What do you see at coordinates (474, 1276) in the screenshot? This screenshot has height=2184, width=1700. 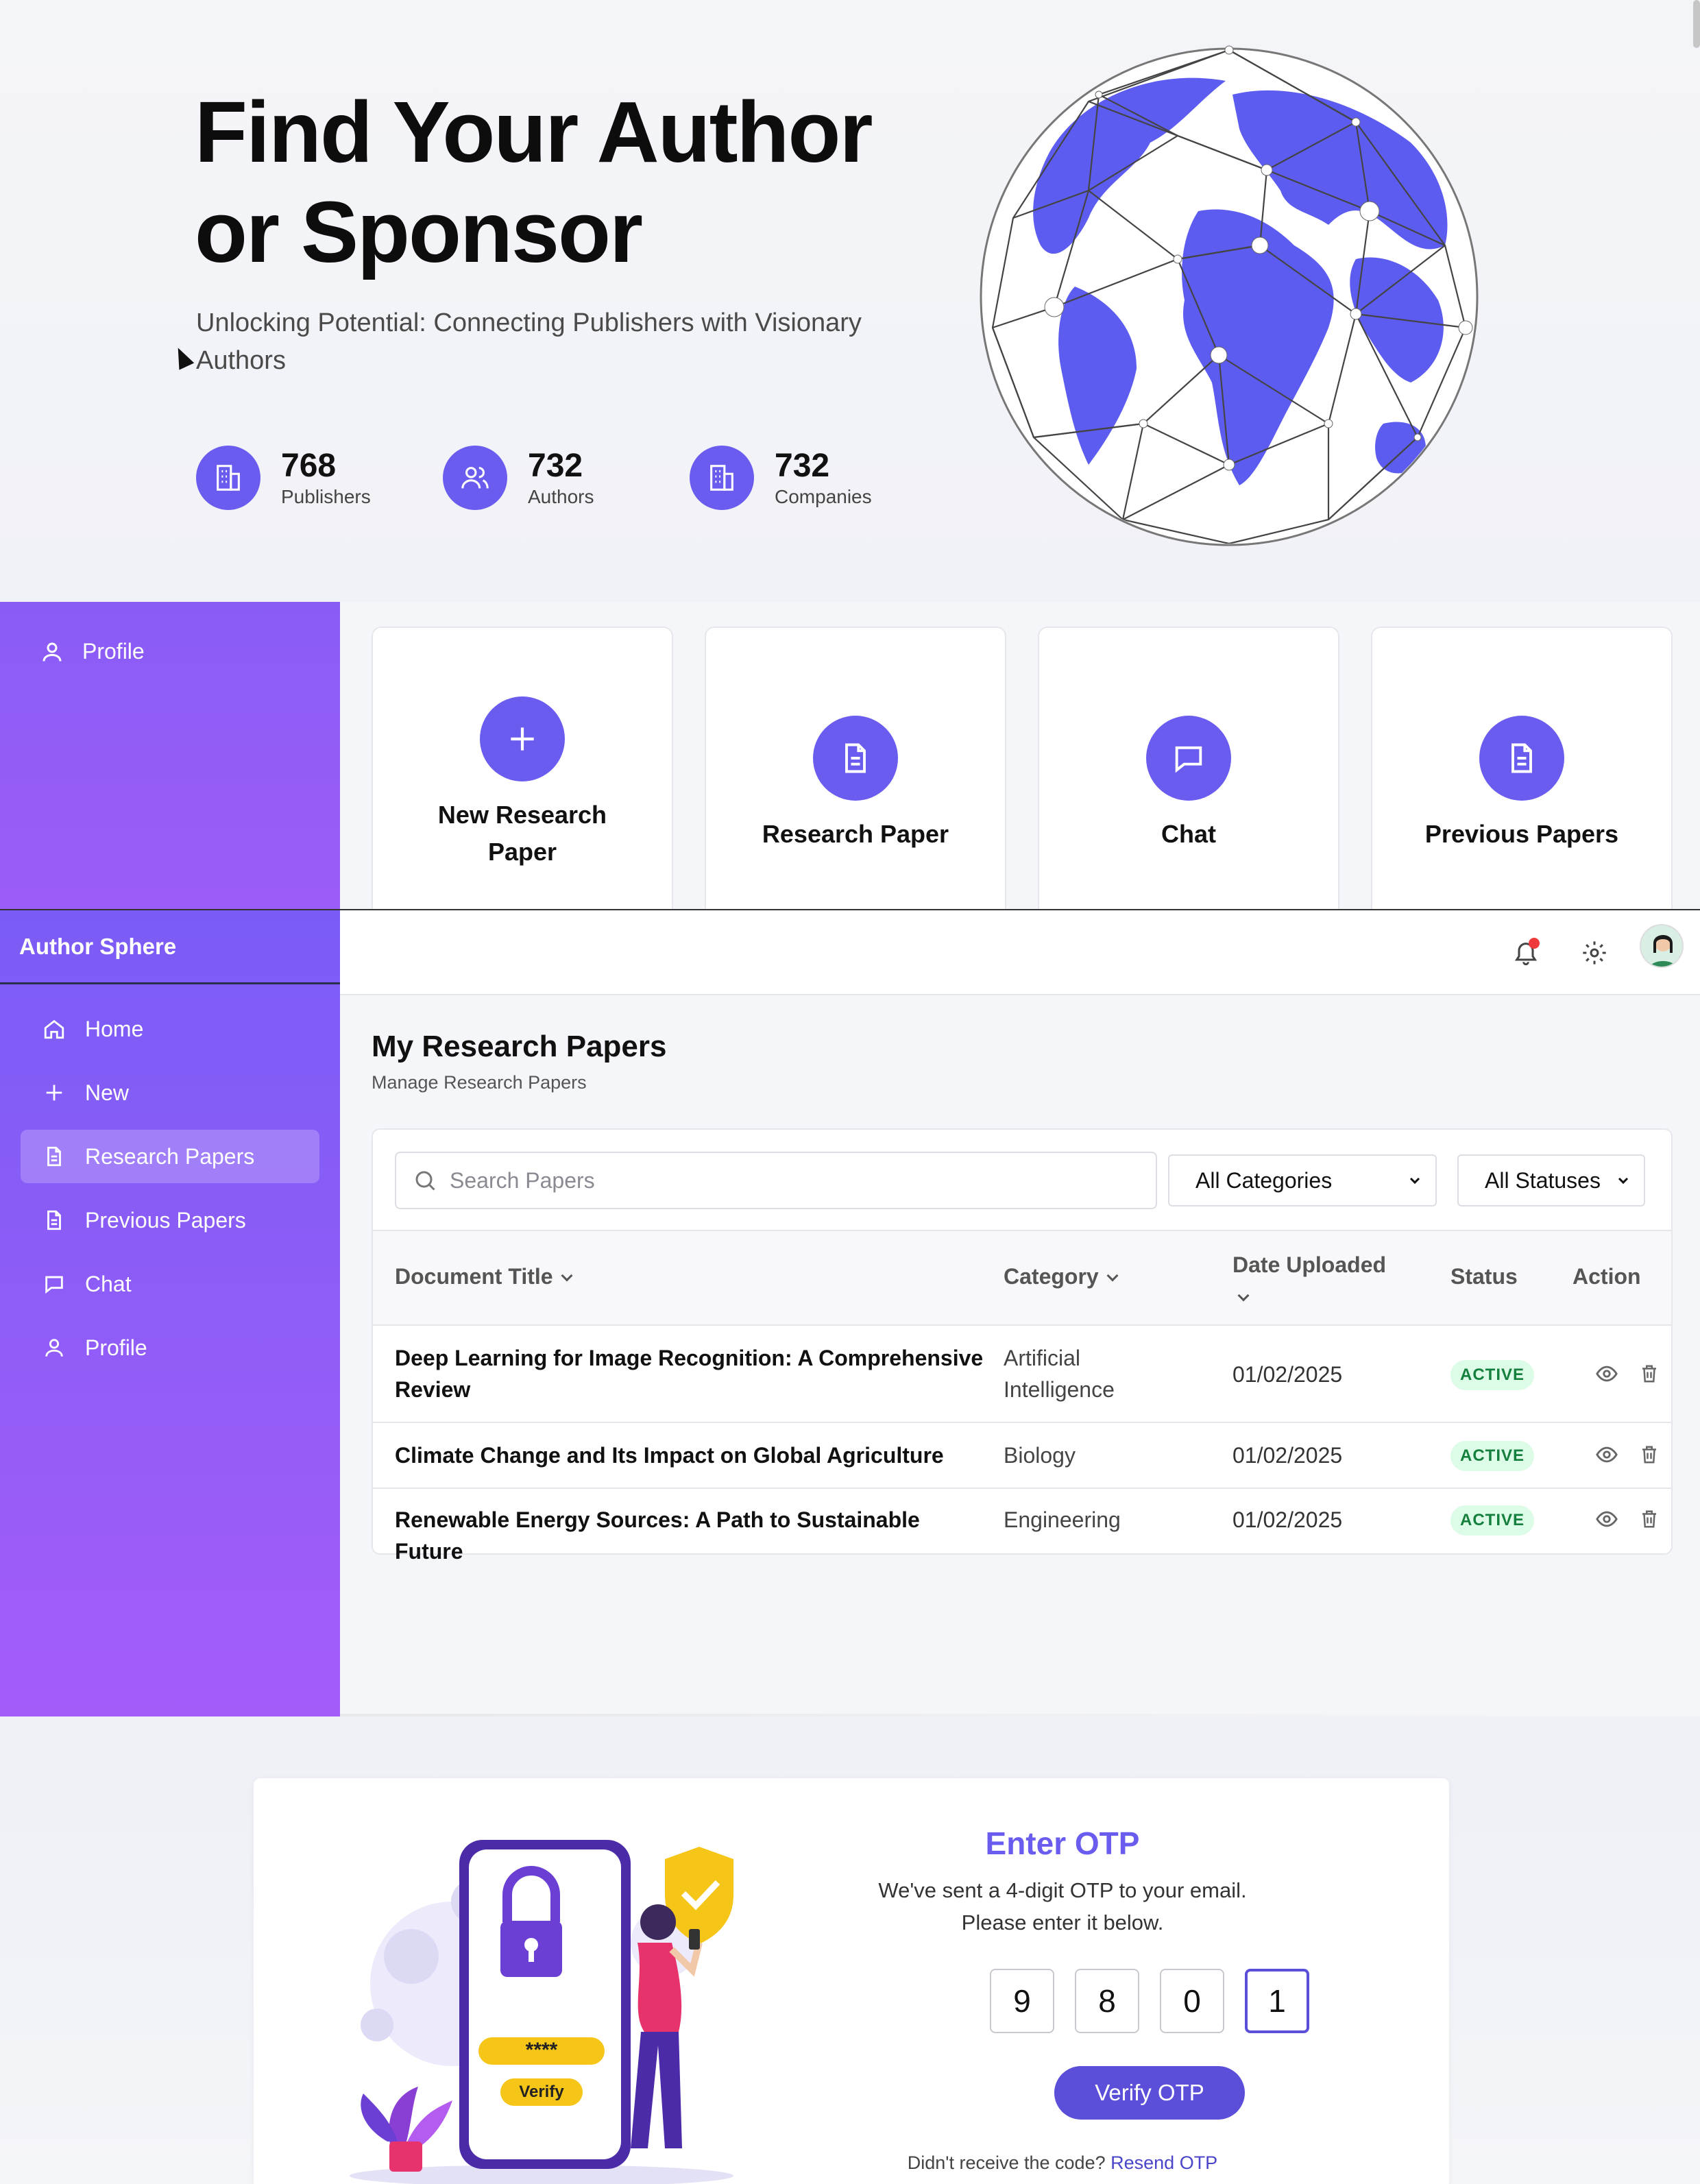 I see `column-header-label: Document Title` at bounding box center [474, 1276].